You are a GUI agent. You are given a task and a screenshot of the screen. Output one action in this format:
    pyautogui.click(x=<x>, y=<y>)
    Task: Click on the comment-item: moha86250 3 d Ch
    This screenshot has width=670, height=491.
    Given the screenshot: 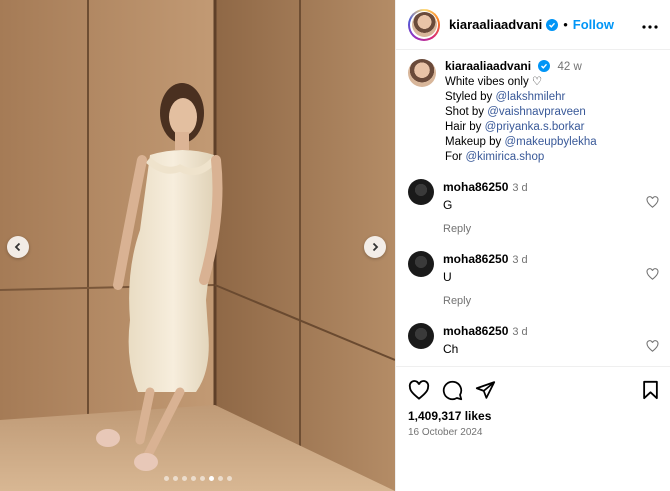 What is the action you would take?
    pyautogui.click(x=533, y=340)
    